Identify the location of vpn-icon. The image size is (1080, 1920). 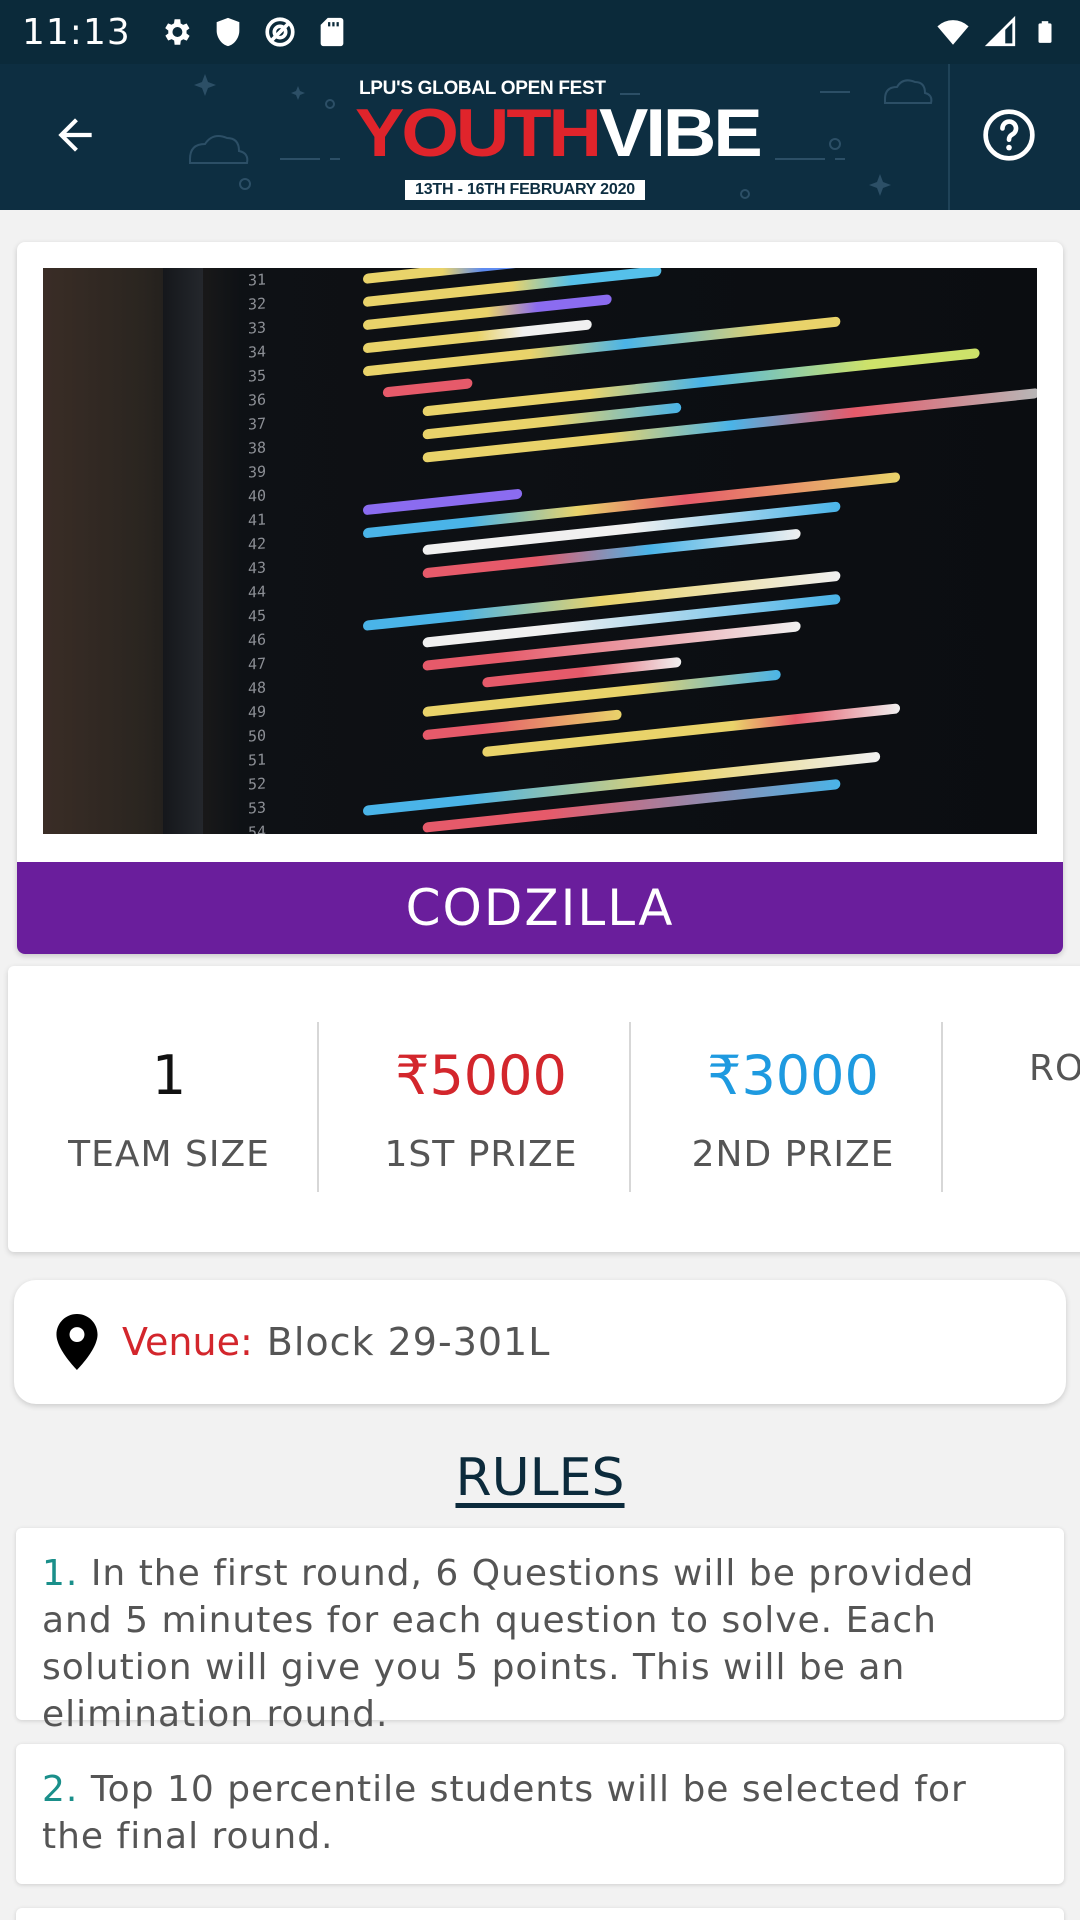
(280, 32).